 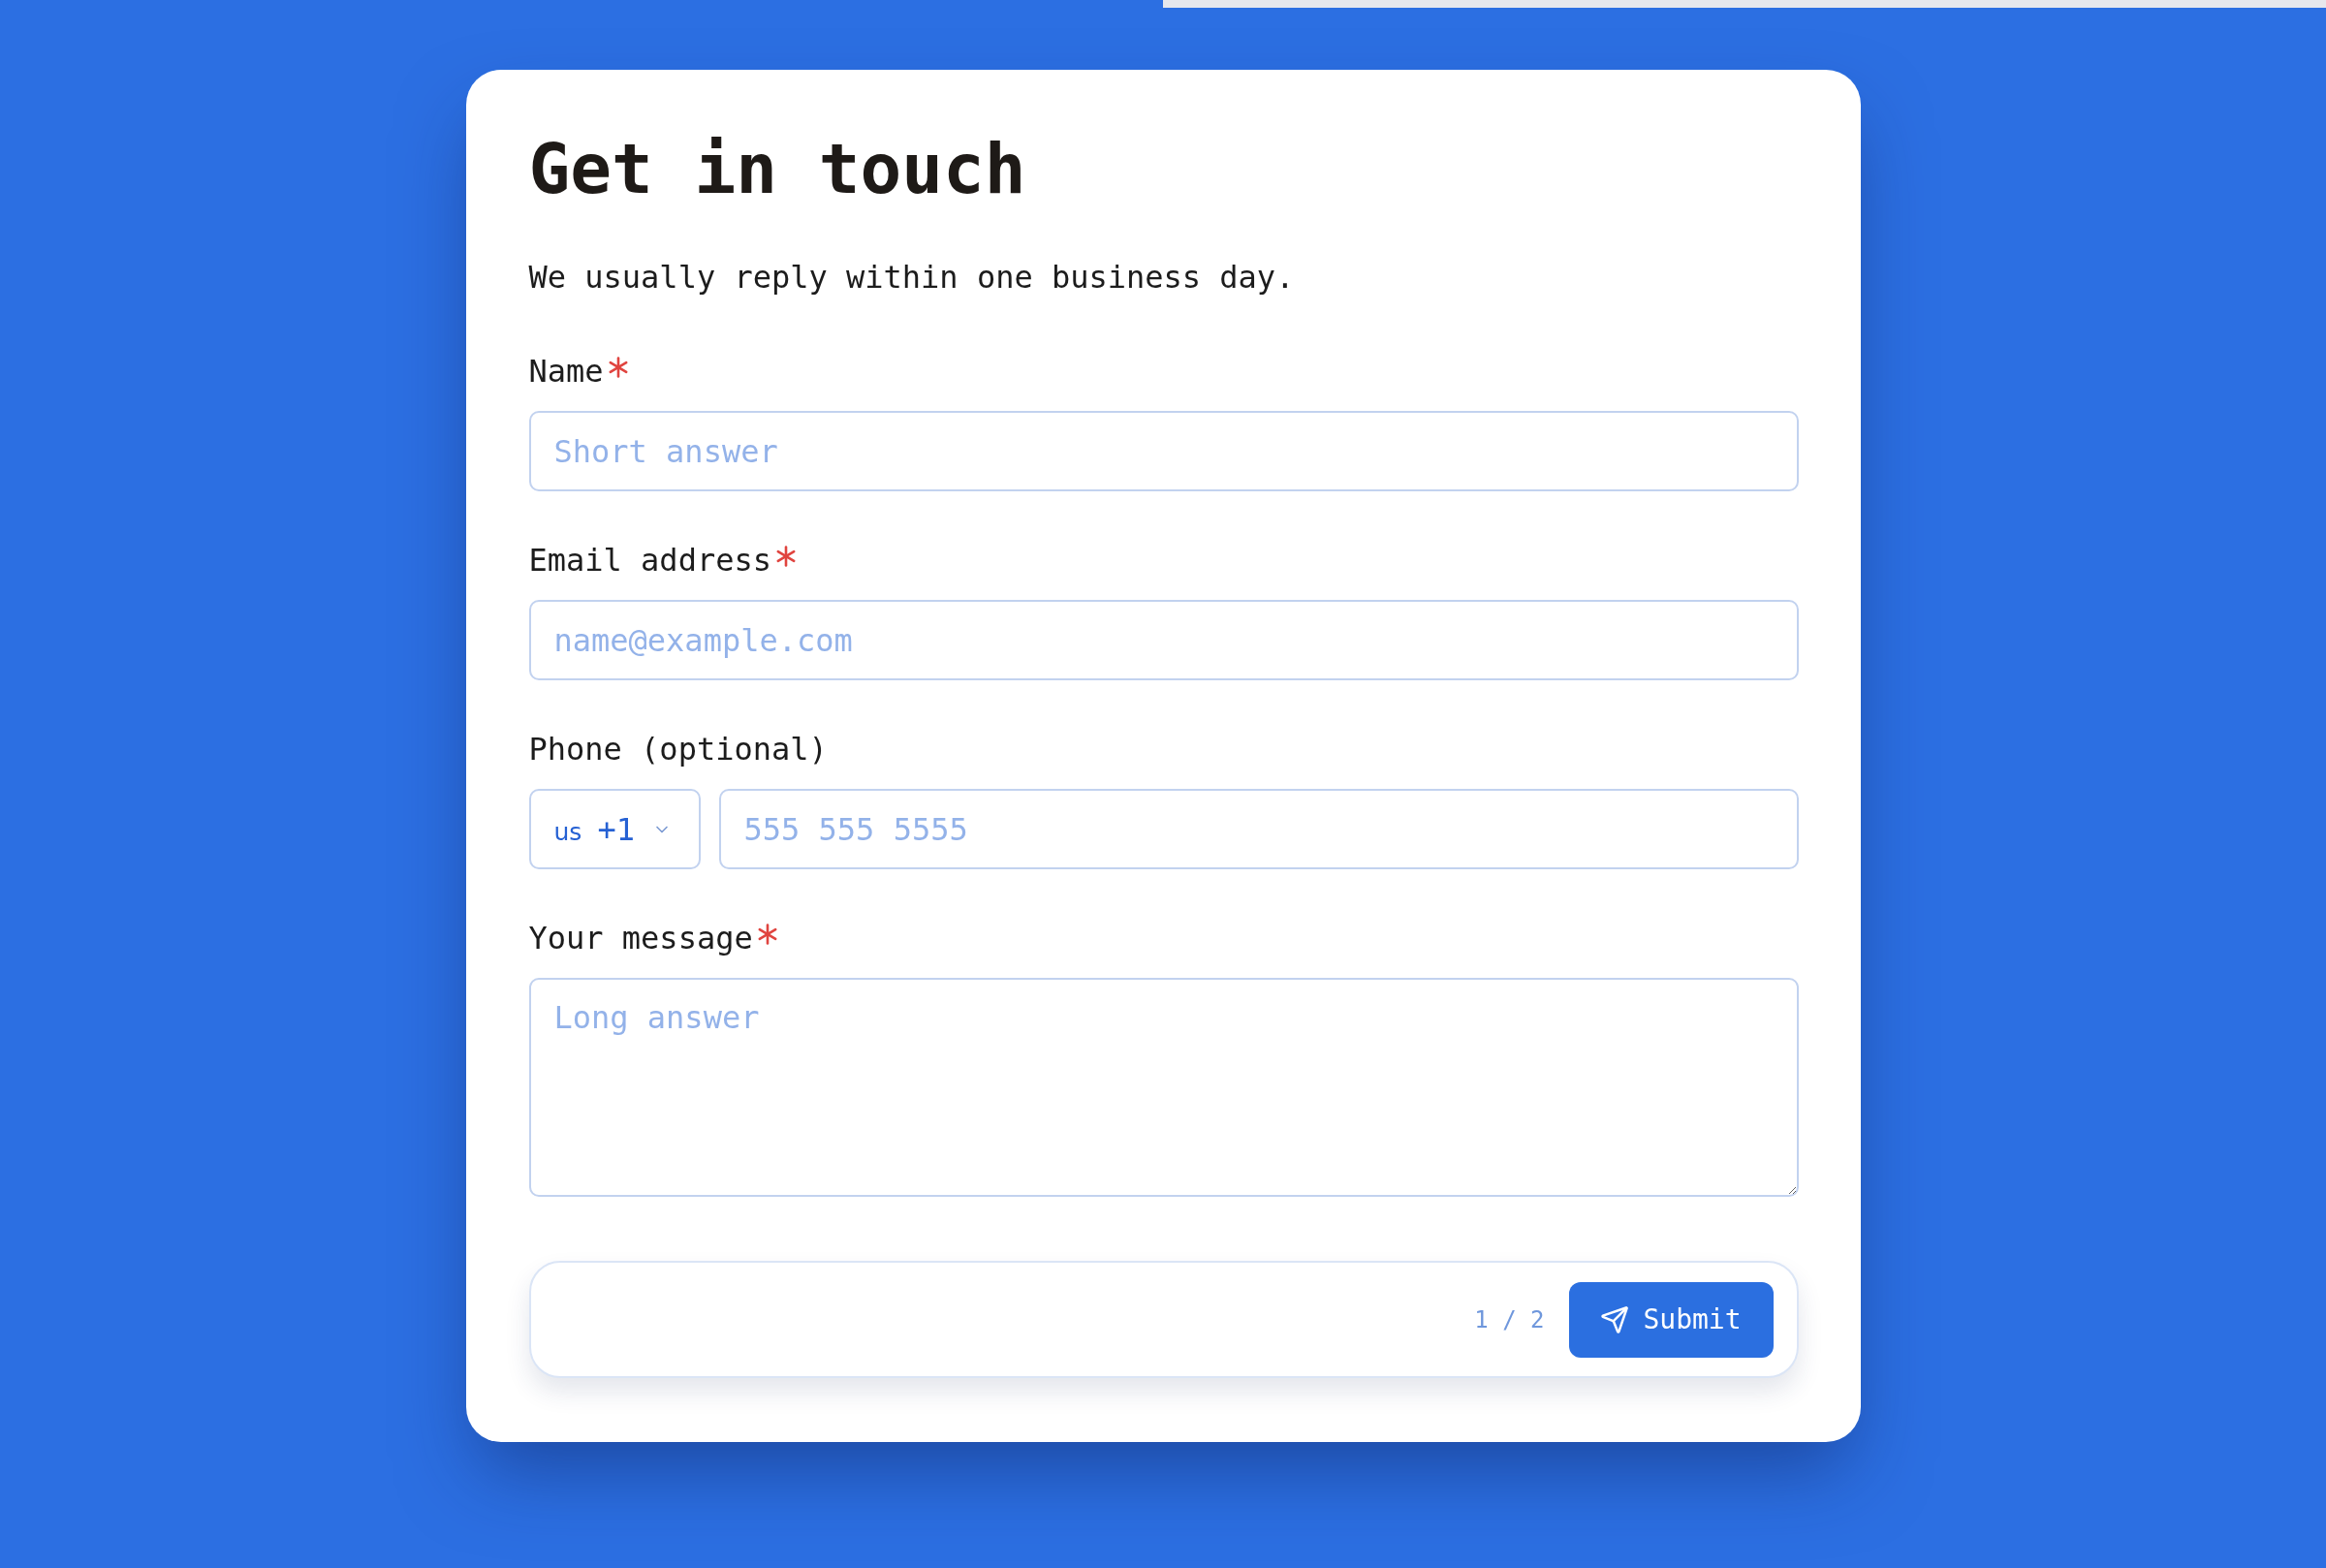 I want to click on message-textarea: Long answer, so click(x=1163, y=1087).